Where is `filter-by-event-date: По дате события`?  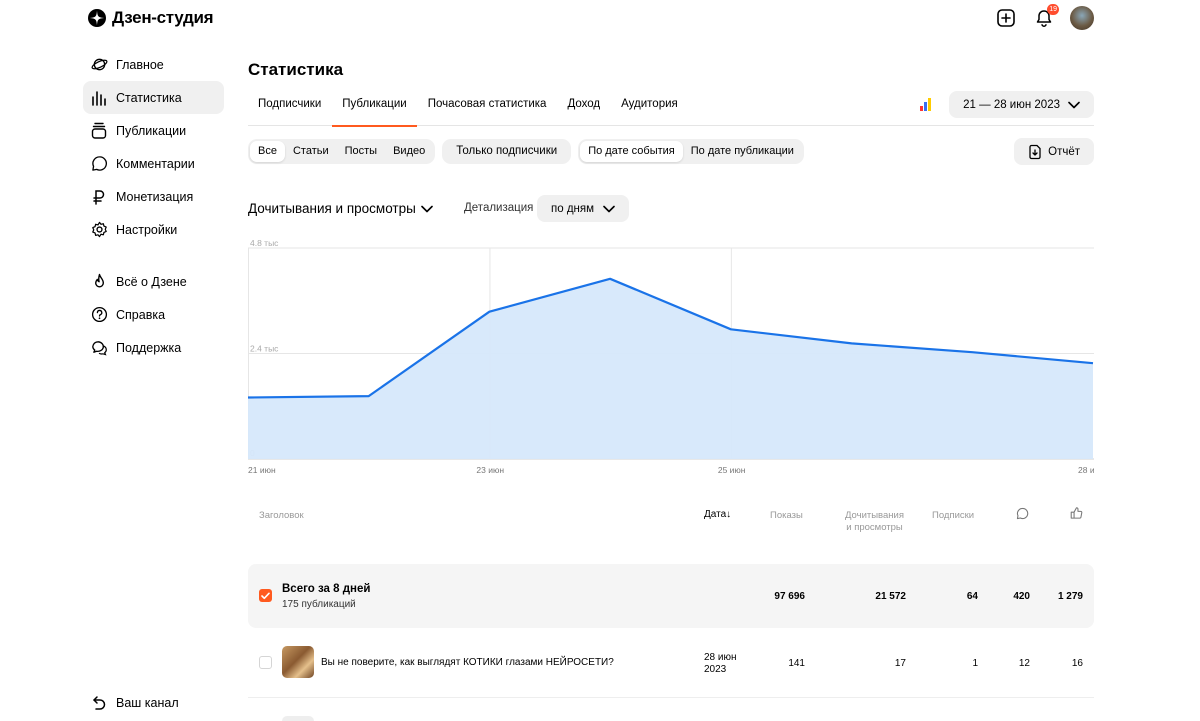
filter-by-event-date: По дате события is located at coordinates (631, 151).